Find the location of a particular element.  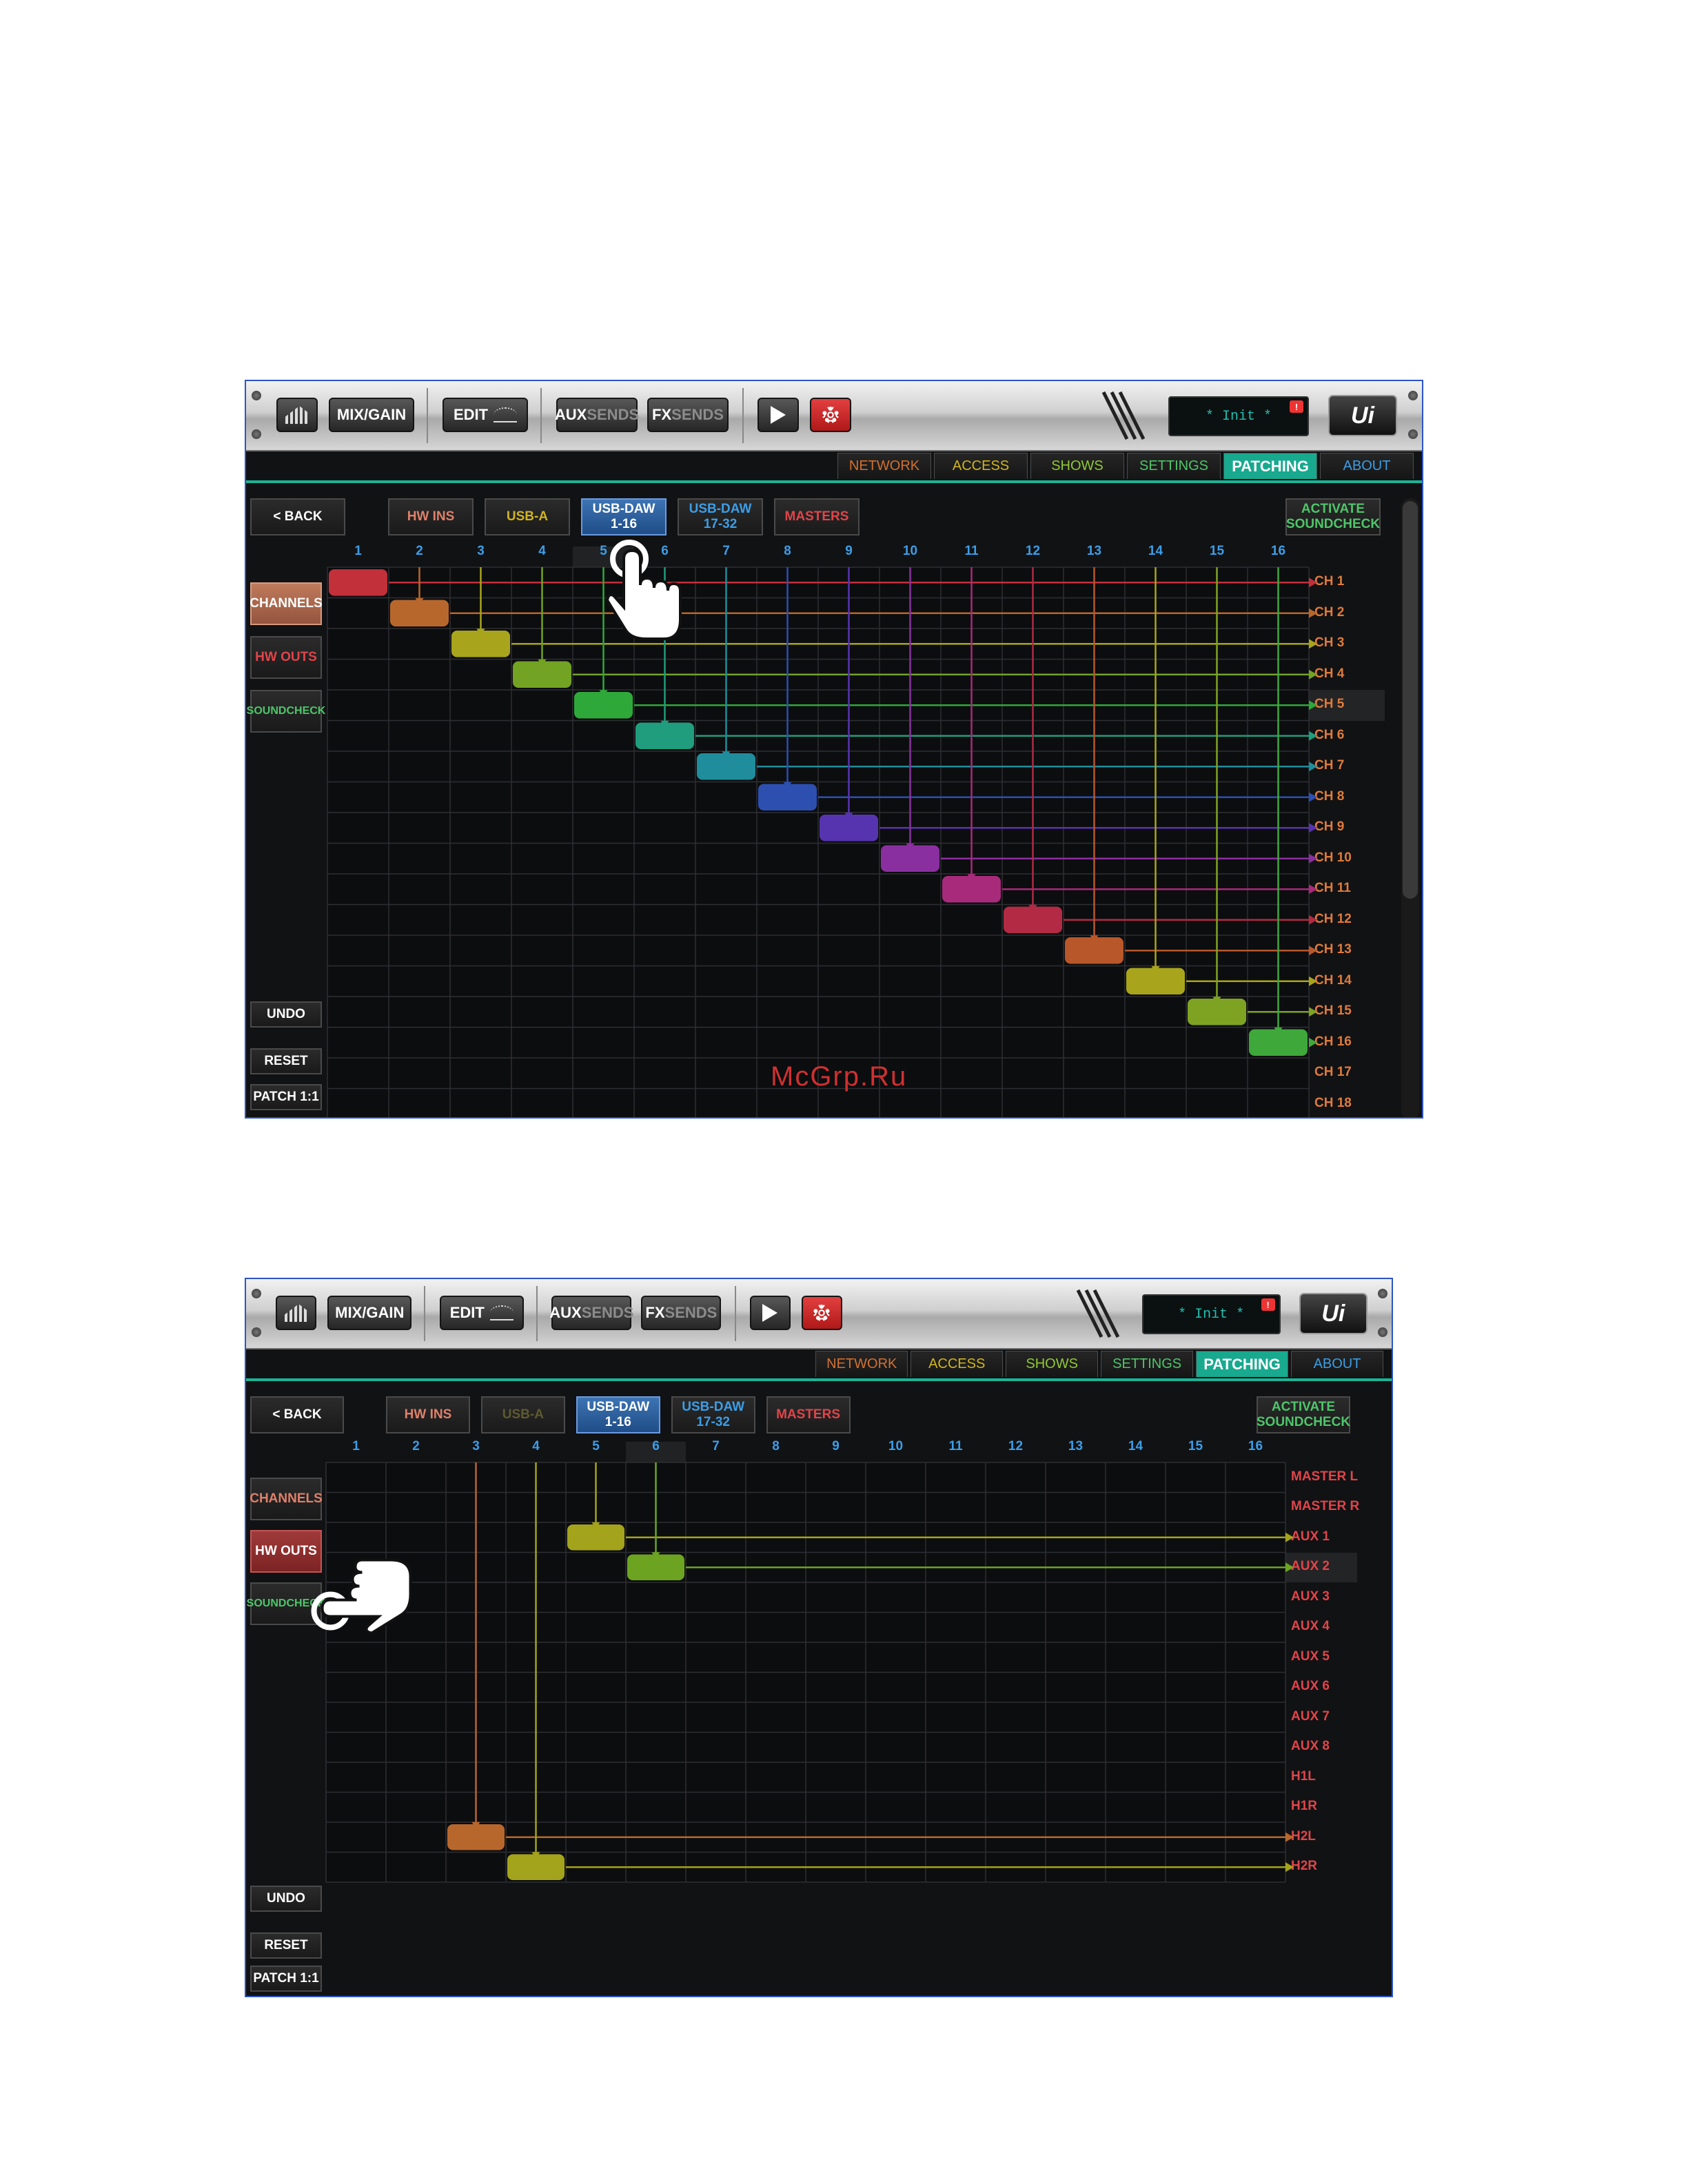

scrollbar-thumb is located at coordinates (1410, 700).